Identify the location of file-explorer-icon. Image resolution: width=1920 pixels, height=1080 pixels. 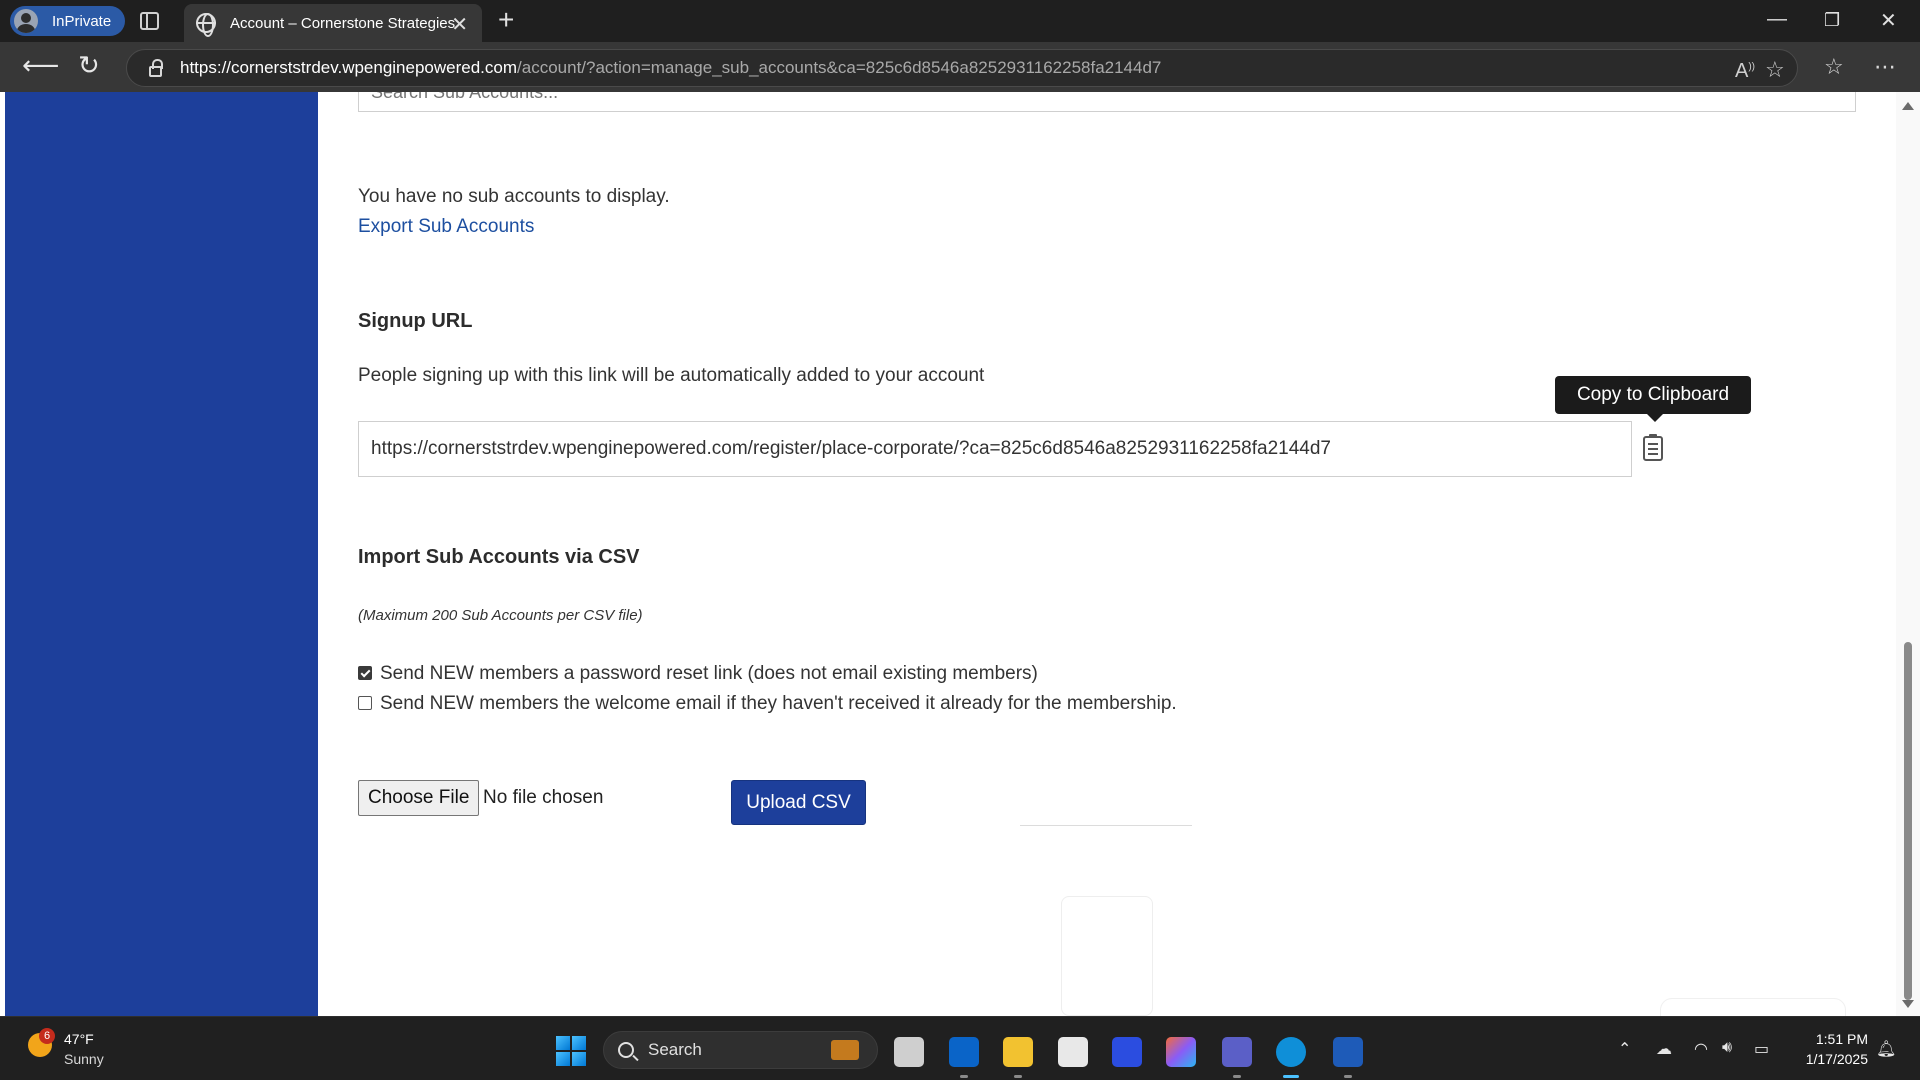
(1018, 1052).